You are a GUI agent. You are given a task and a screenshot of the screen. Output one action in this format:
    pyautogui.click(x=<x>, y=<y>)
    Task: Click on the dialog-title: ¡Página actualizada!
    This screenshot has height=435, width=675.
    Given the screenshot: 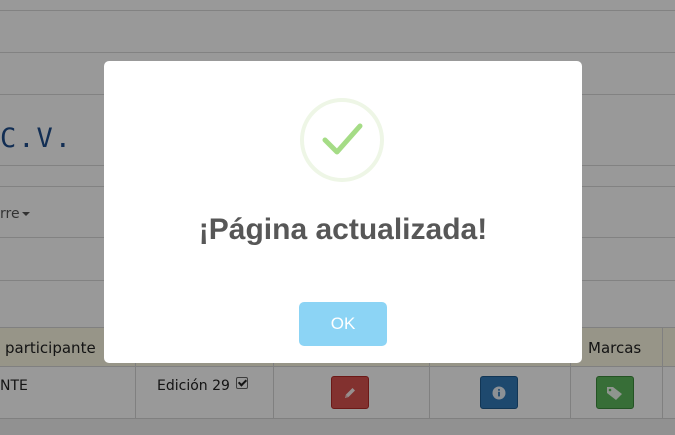 What is the action you would take?
    pyautogui.click(x=343, y=229)
    